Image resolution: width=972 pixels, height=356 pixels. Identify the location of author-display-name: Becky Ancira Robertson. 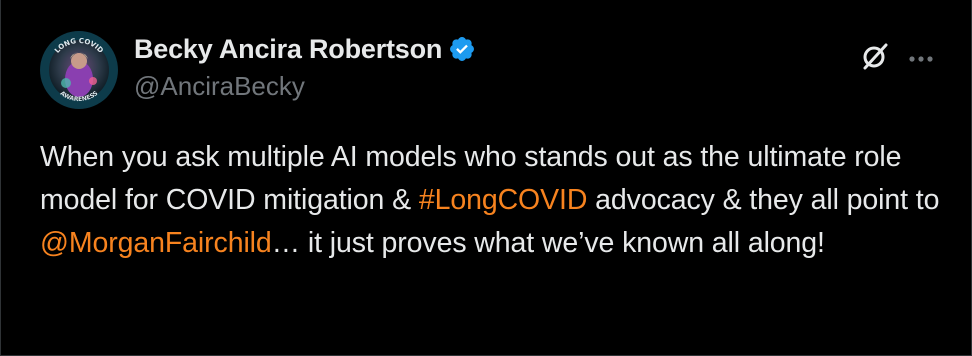
(288, 49).